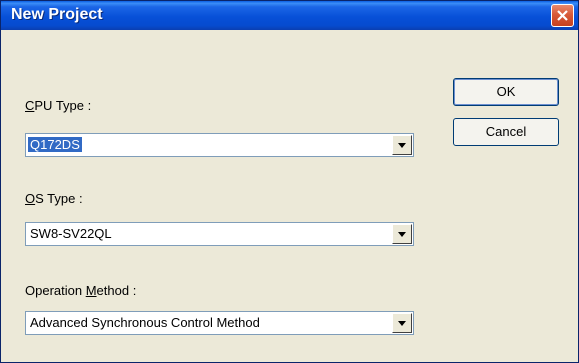 This screenshot has height=363, width=579. Describe the element at coordinates (219, 234) in the screenshot. I see `os-type-select: SW8-SV22QL` at that location.